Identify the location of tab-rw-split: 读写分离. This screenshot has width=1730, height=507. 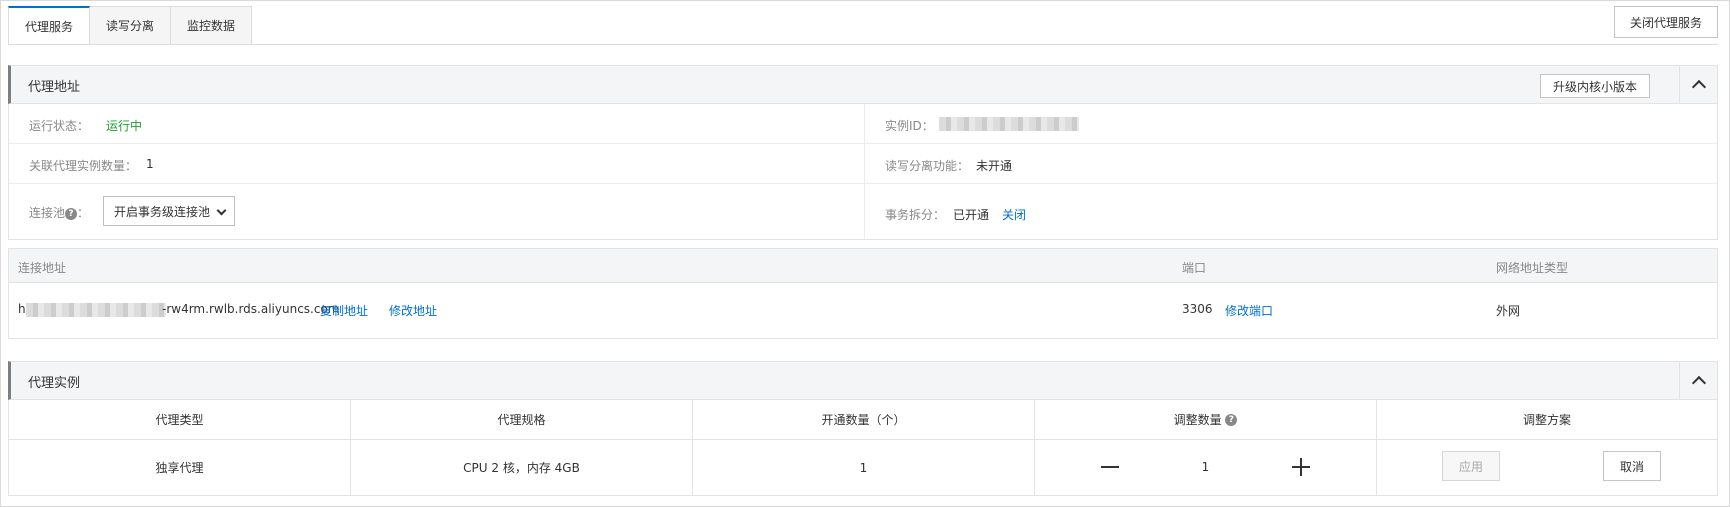
(131, 25).